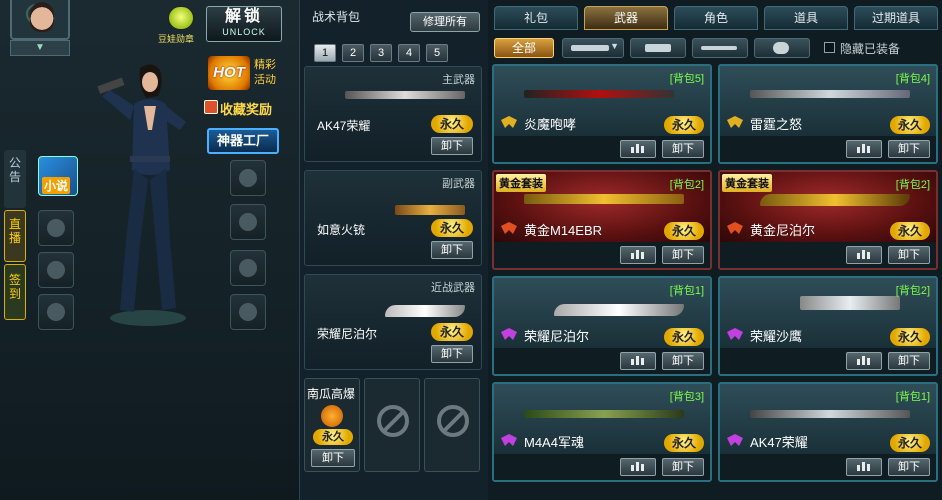  What do you see at coordinates (247, 109) in the screenshot?
I see `collect-reward-button: 收藏奖励` at bounding box center [247, 109].